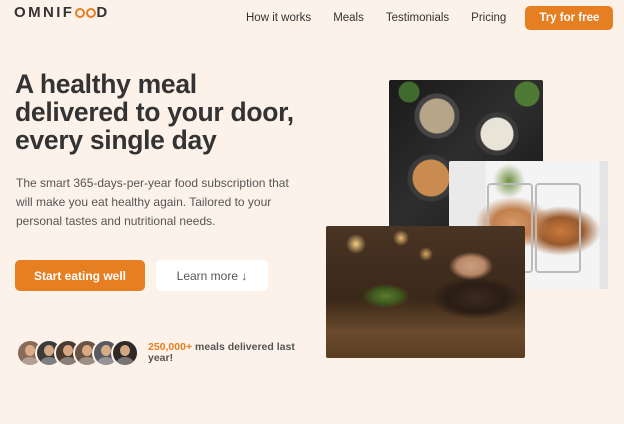  I want to click on logo-text-suffix: D, so click(103, 12).